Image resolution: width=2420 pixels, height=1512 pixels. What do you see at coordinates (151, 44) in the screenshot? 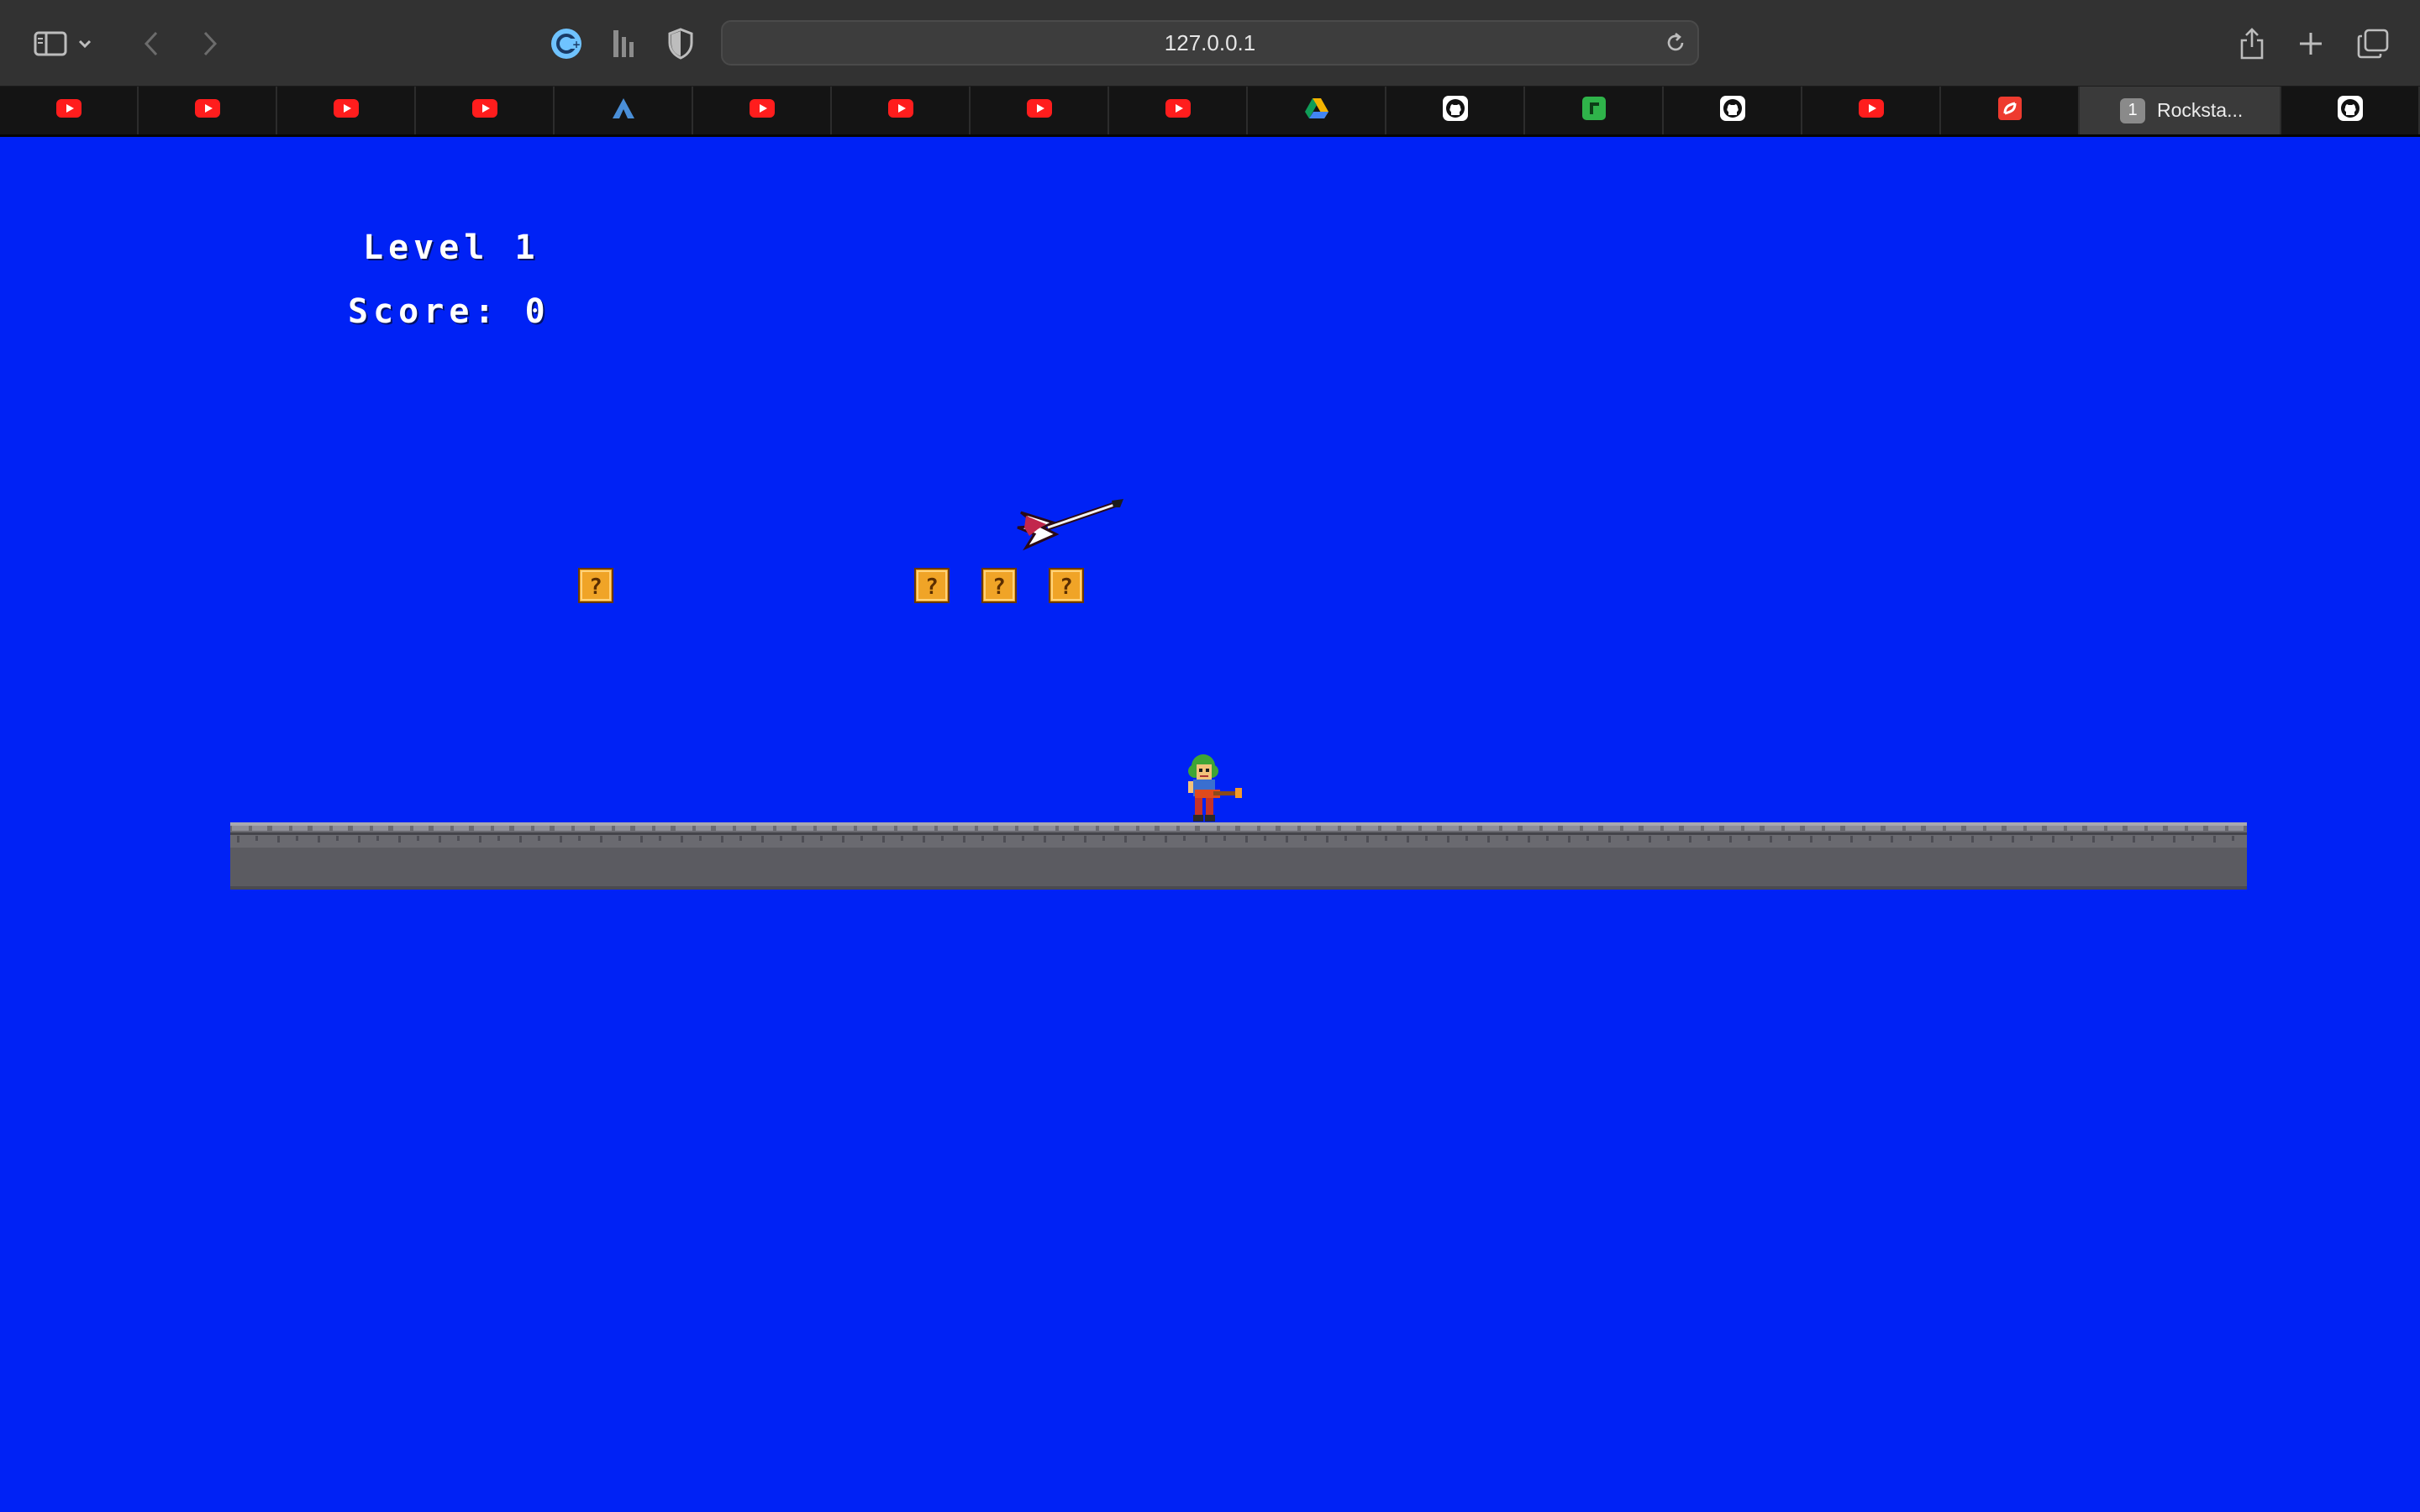
I see `back-icon` at bounding box center [151, 44].